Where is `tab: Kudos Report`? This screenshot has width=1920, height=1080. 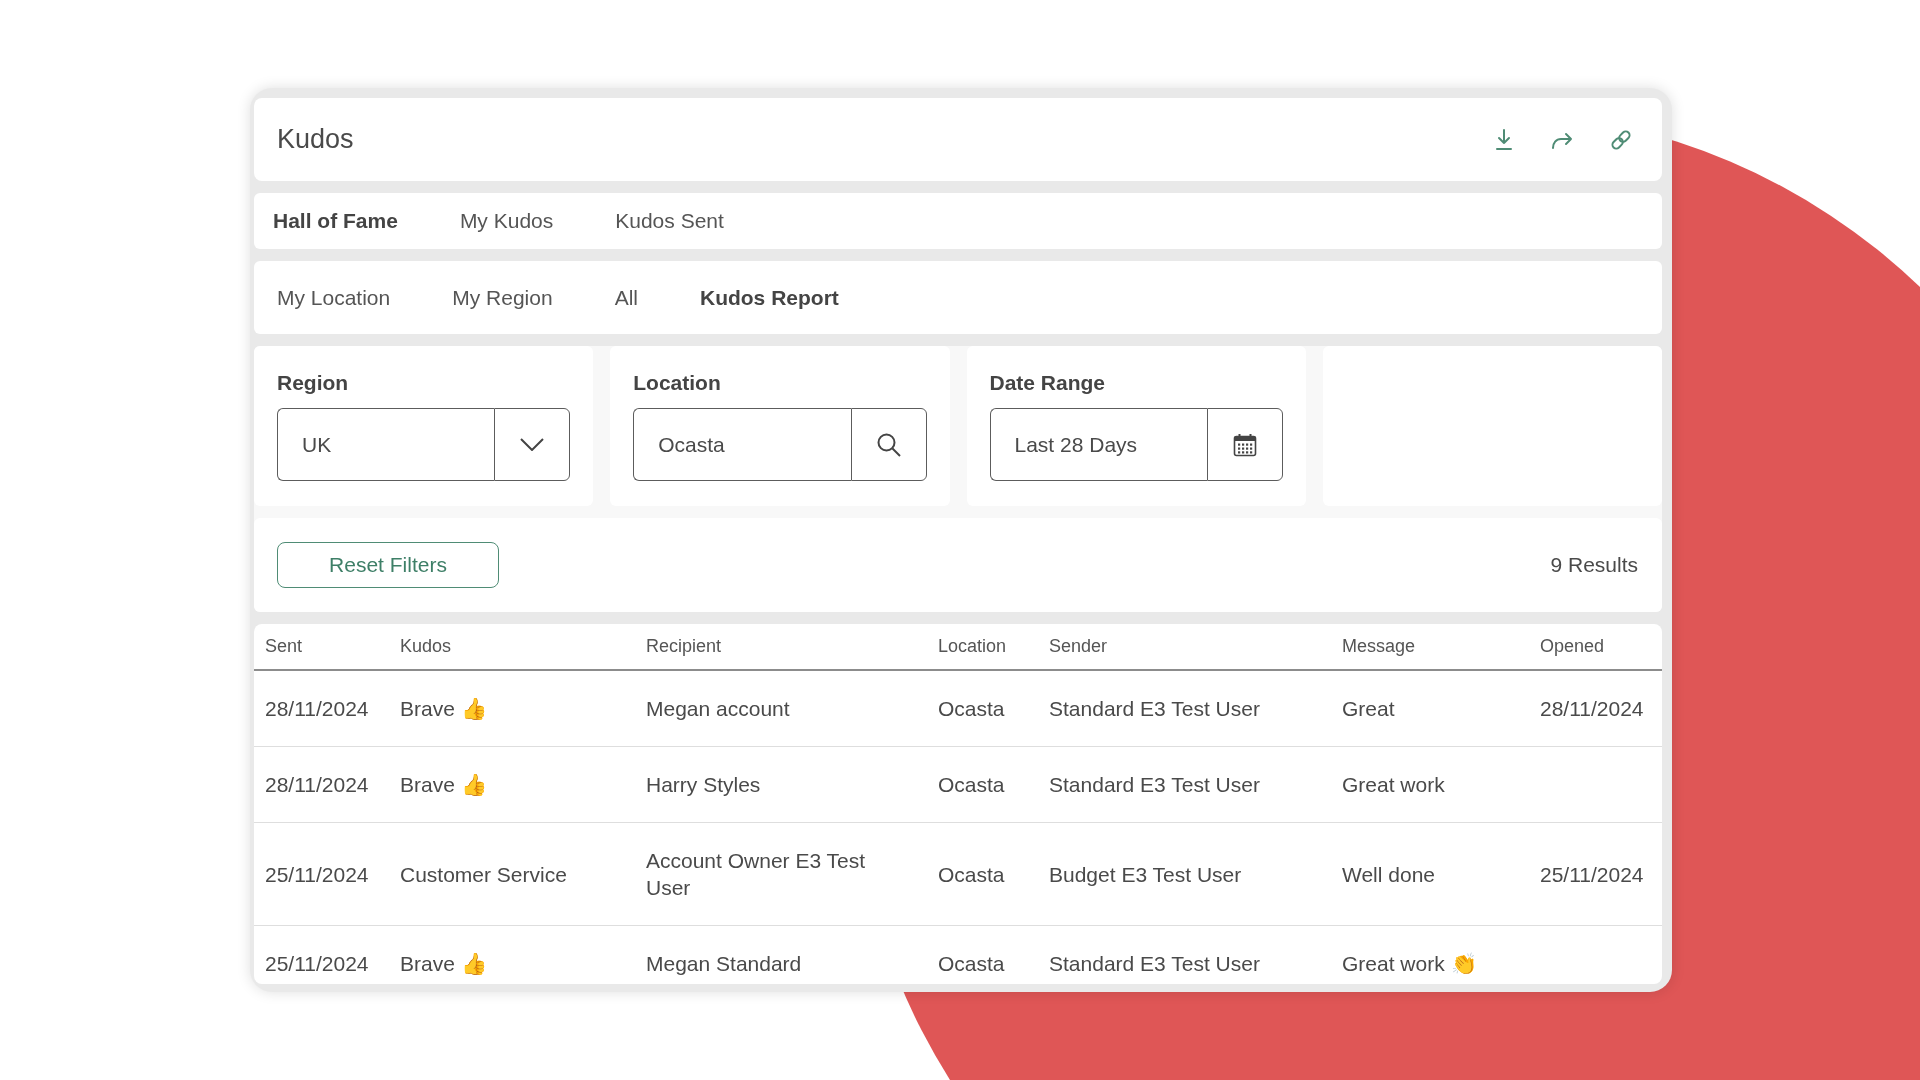 tab: Kudos Report is located at coordinates (769, 297).